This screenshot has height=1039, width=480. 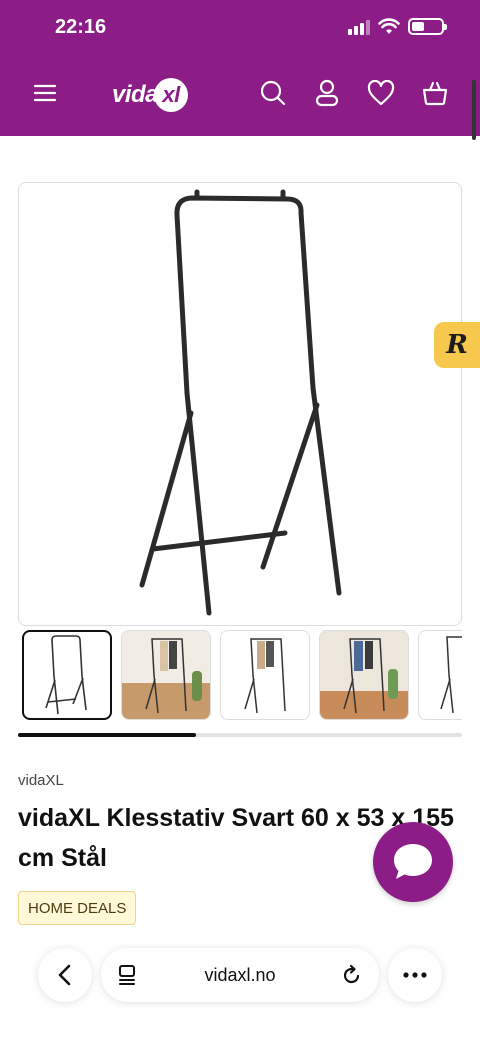 What do you see at coordinates (427, 26) in the screenshot?
I see `battery-icon` at bounding box center [427, 26].